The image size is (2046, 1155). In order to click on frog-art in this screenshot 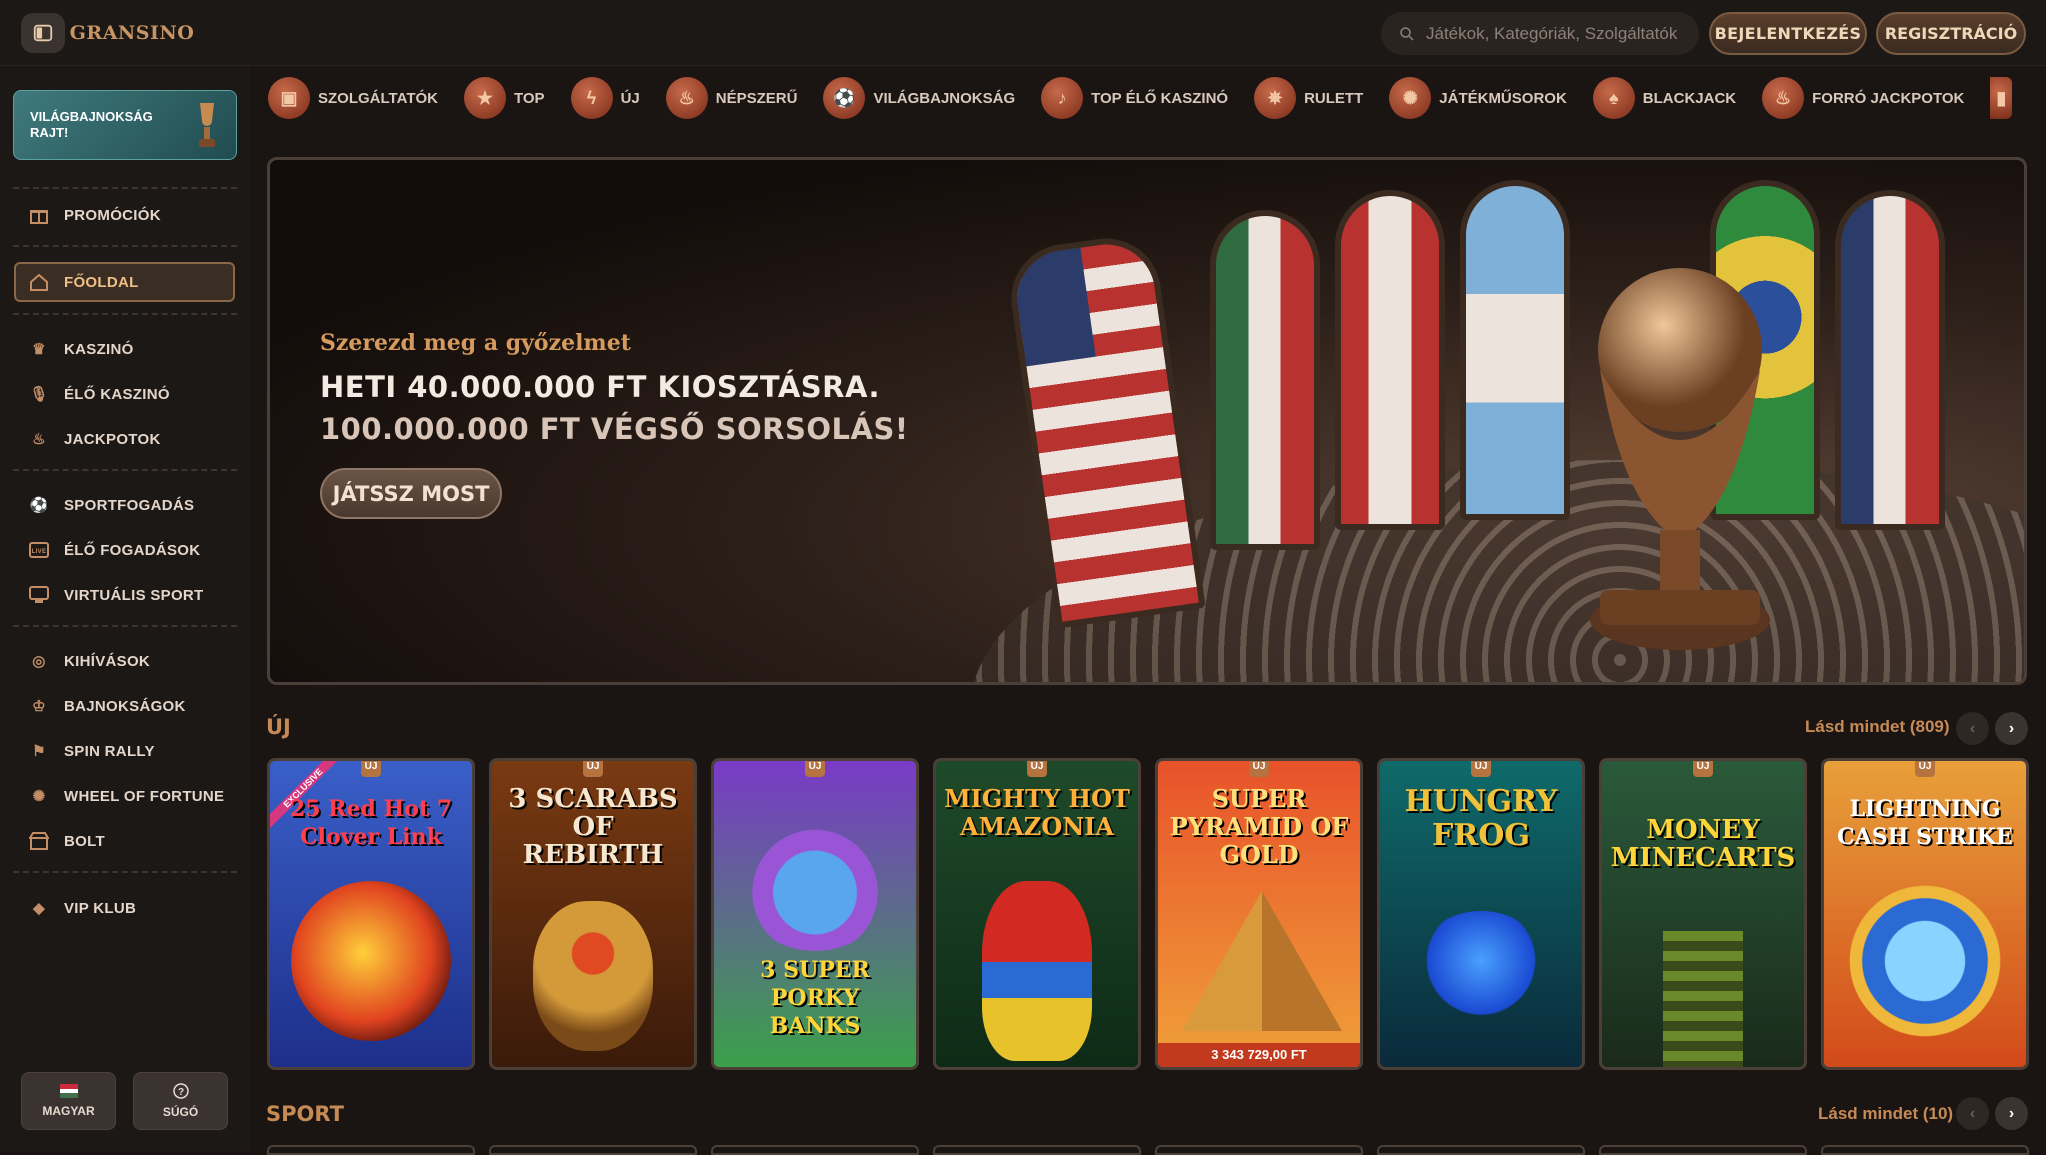, I will do `click(1481, 966)`.